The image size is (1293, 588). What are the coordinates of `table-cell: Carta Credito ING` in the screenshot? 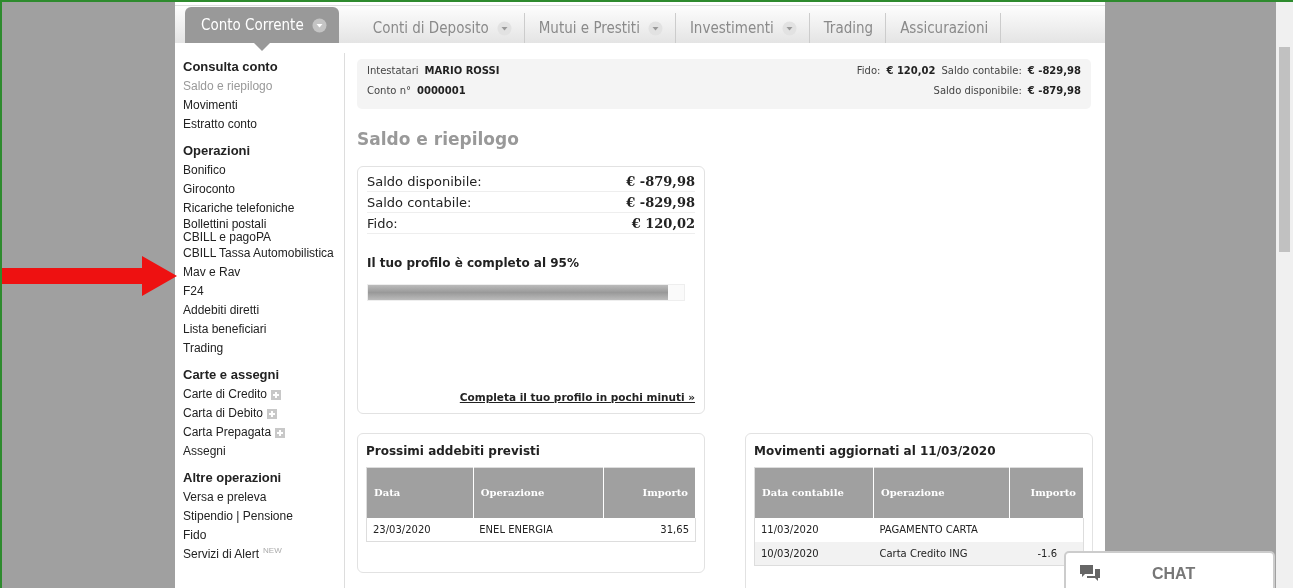 It's located at (941, 553).